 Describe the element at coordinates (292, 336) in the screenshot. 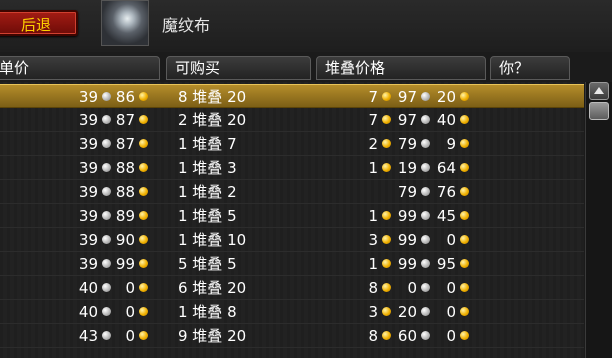

I see `table-row: 43 0 9 堆叠 20 8 60 0` at that location.